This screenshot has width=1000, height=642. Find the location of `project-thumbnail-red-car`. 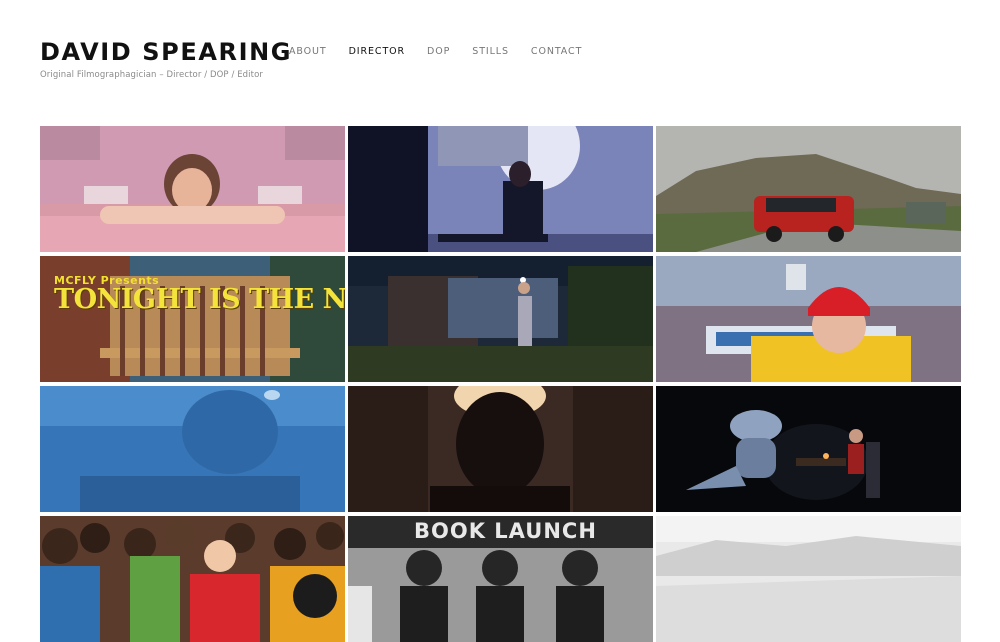

project-thumbnail-red-car is located at coordinates (808, 189).